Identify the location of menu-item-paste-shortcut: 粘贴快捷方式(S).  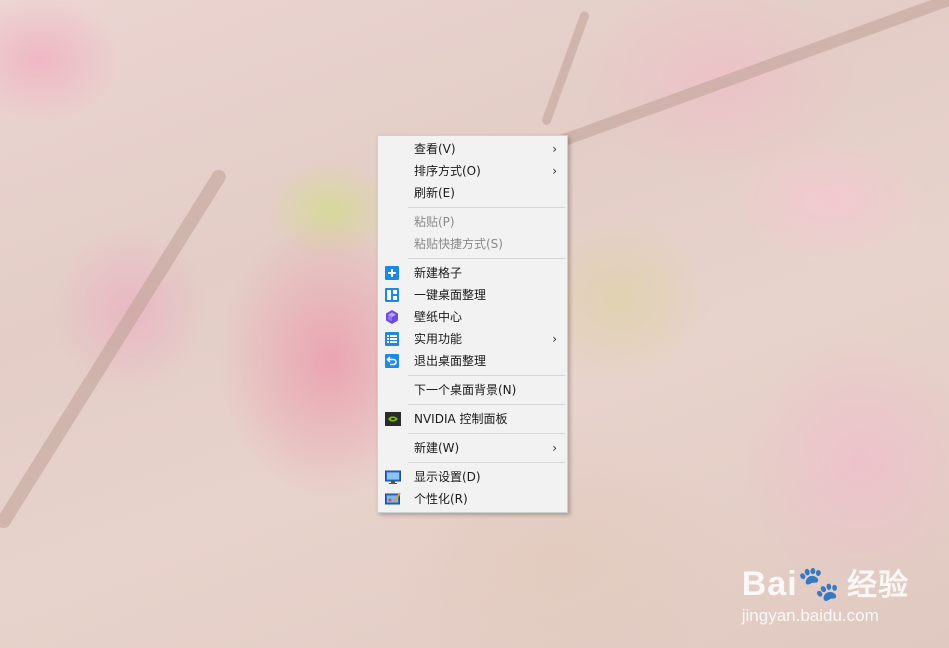
(472, 244).